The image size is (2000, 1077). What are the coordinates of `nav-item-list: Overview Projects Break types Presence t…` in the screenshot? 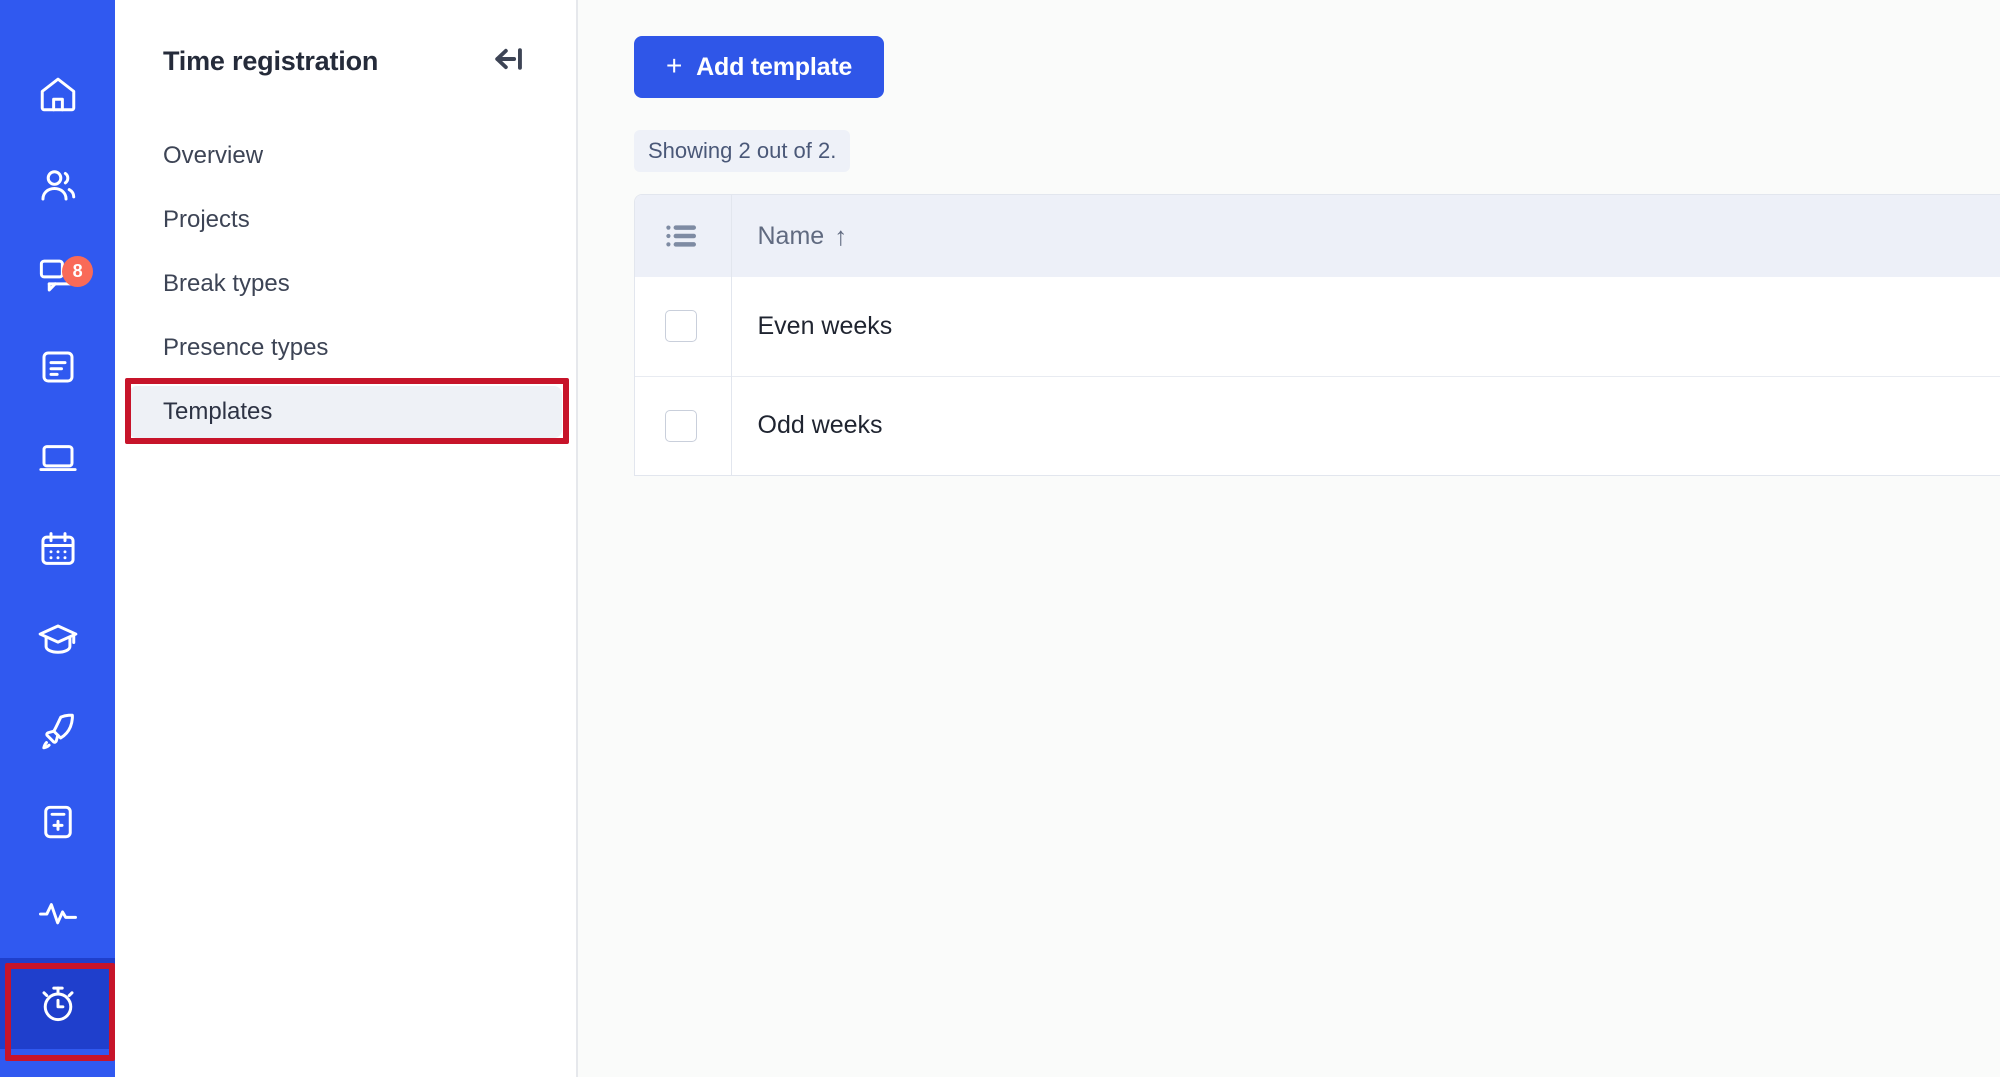 It's located at (345, 284).